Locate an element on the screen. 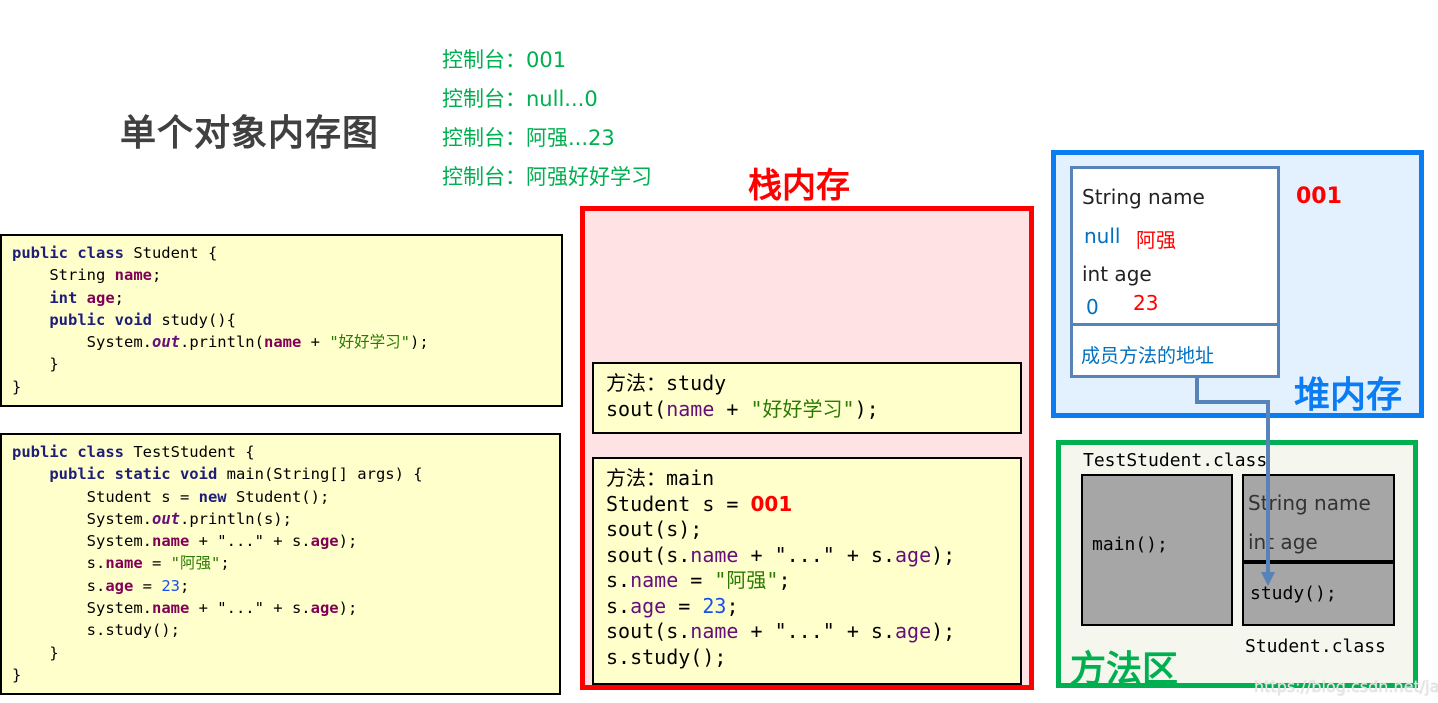 Image resolution: width=1438 pixels, height=703 pixels. method-reference-arrow is located at coordinates (1235, 481).